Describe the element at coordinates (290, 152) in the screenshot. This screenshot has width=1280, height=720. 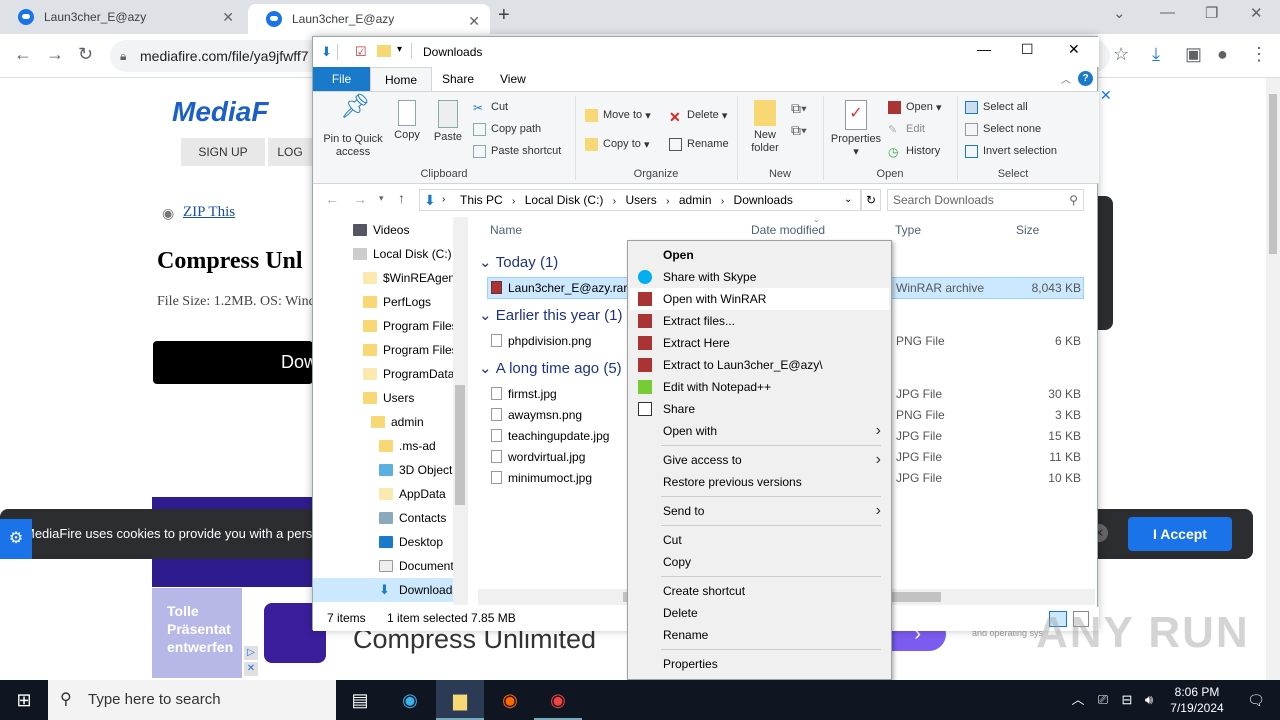
I see `login-link: LOG` at that location.